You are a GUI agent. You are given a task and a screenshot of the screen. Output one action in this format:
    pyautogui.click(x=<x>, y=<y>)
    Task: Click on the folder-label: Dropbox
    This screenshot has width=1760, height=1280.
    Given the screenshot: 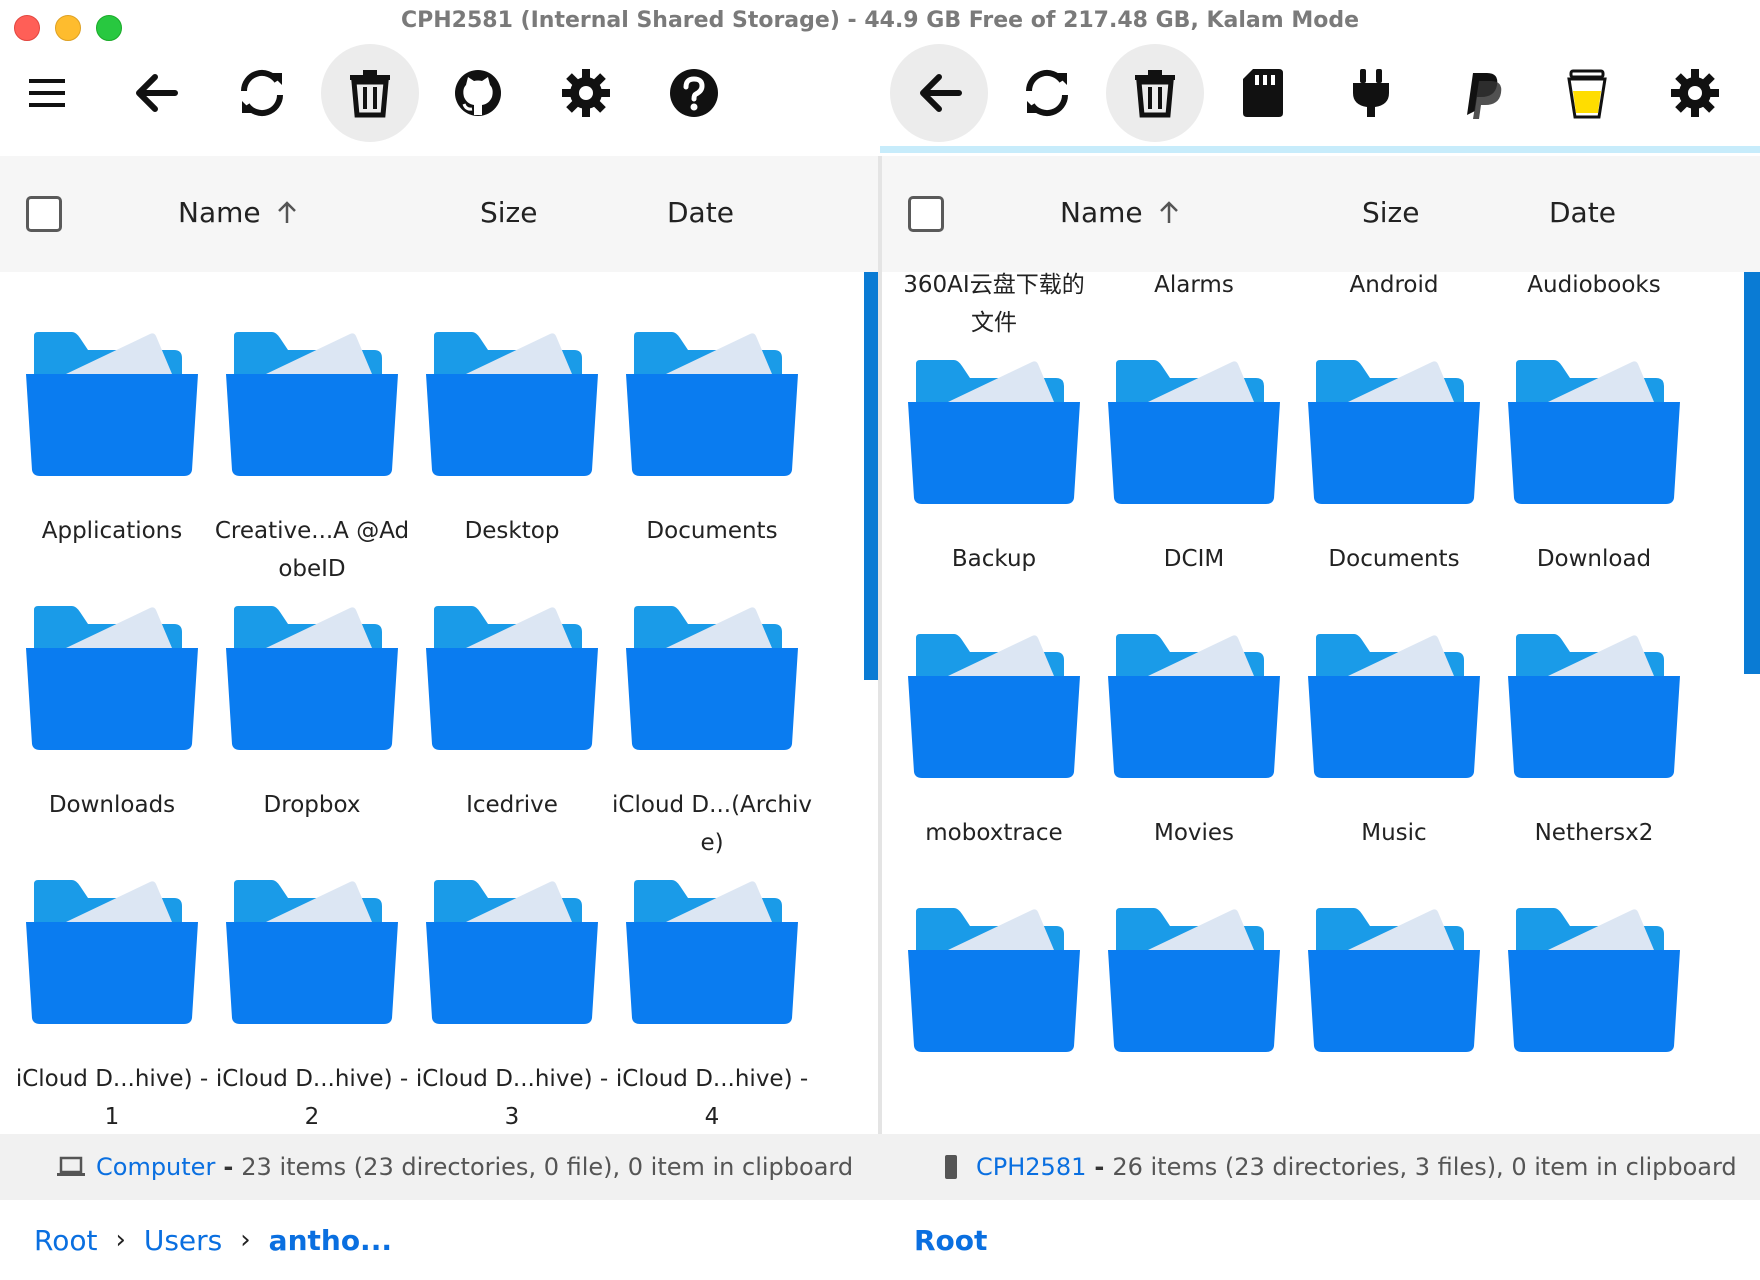 What is the action you would take?
    pyautogui.click(x=312, y=805)
    